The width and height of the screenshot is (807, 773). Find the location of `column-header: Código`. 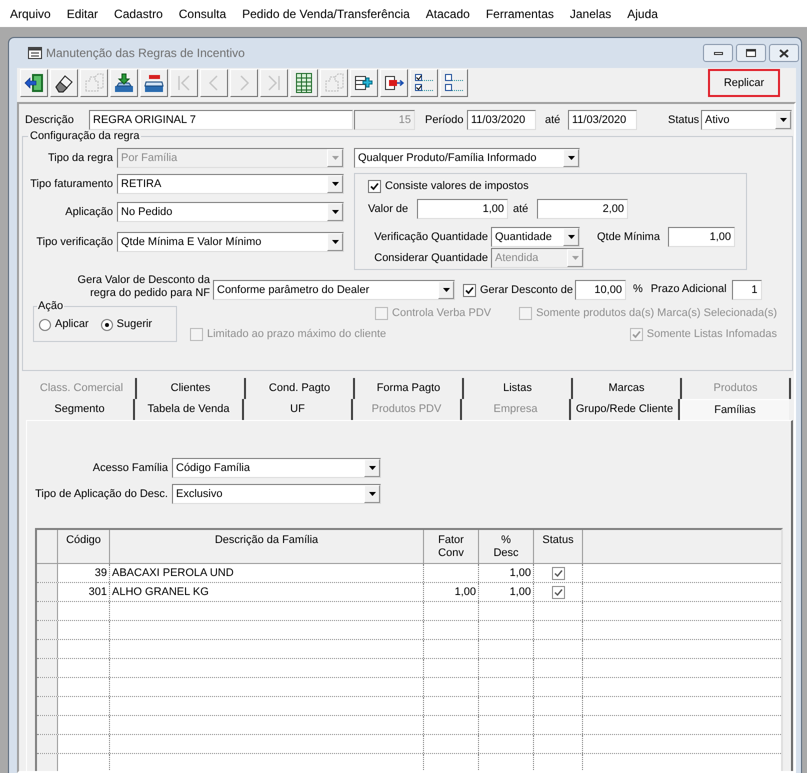

column-header: Código is located at coordinates (83, 541).